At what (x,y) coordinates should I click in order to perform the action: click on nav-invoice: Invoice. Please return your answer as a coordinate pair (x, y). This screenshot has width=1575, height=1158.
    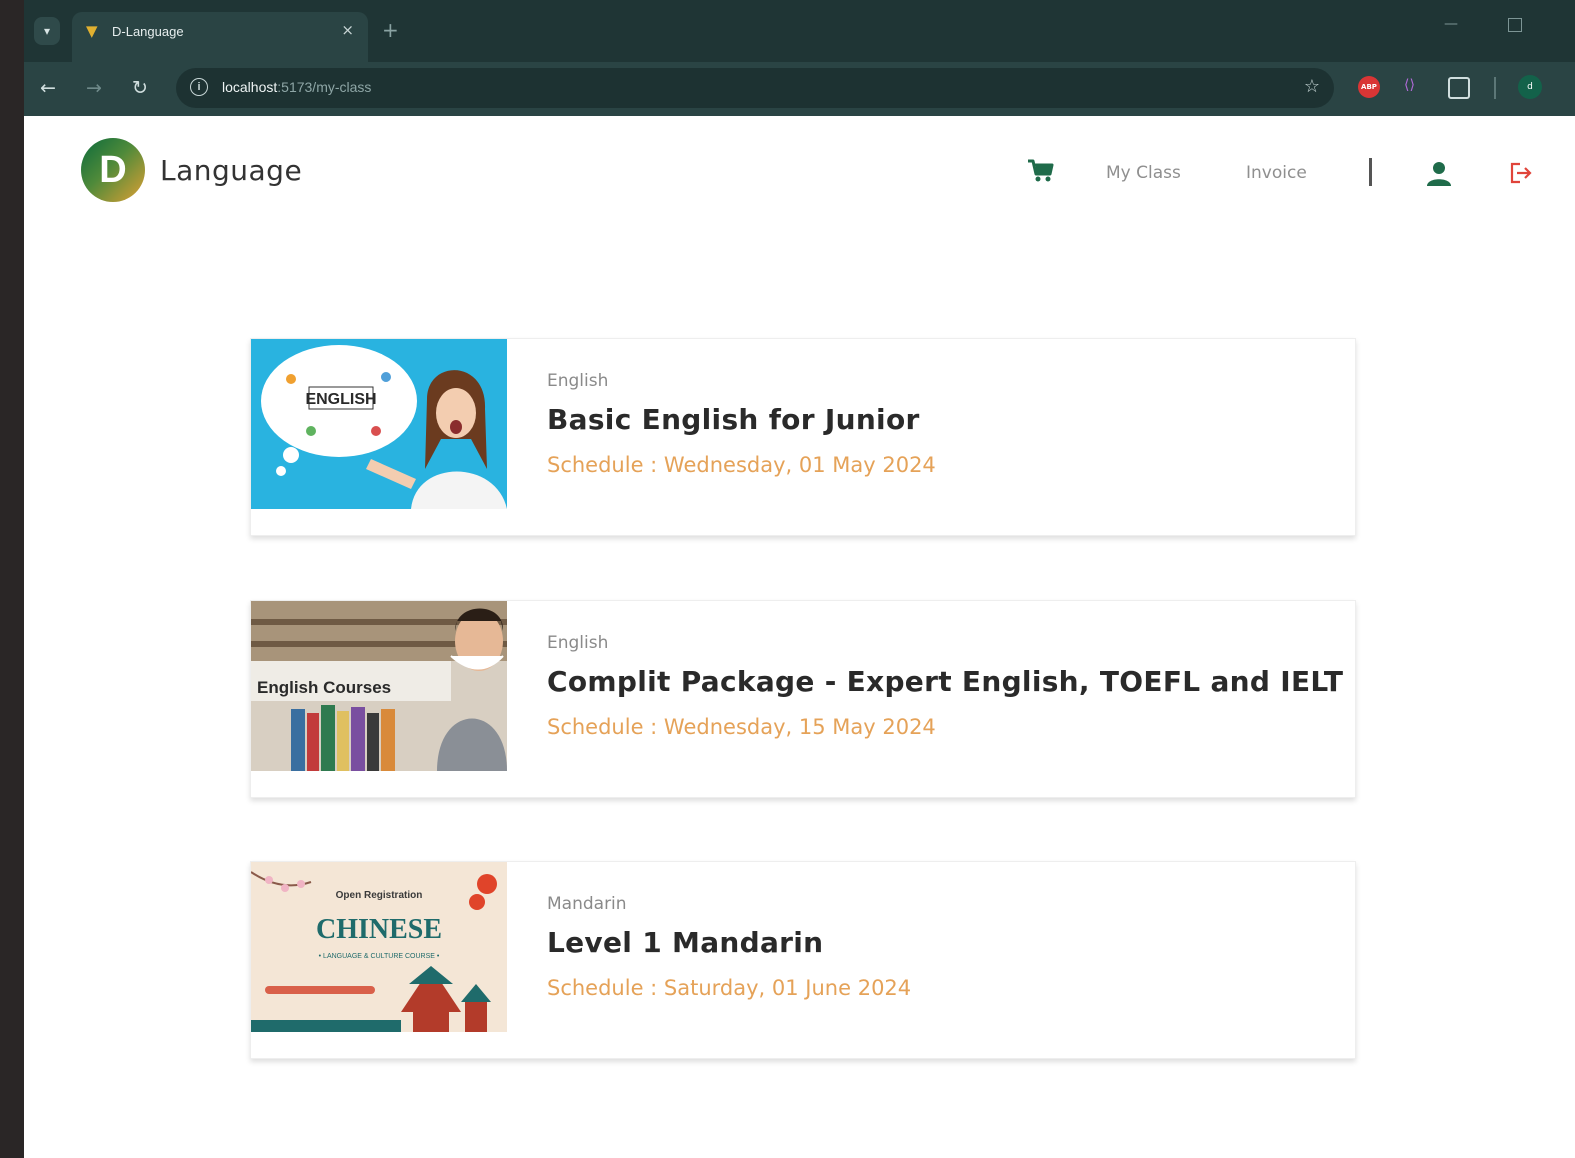
    Looking at the image, I should click on (1276, 173).